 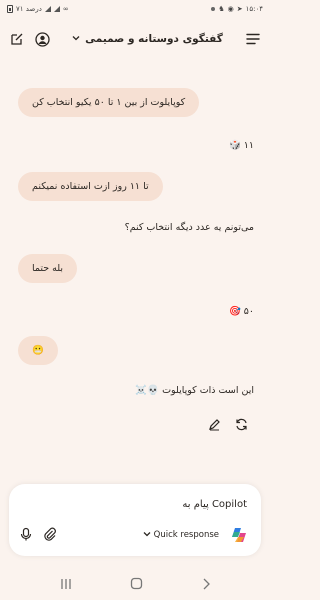 I want to click on response-mode-dropdown: Quick response, so click(x=181, y=535).